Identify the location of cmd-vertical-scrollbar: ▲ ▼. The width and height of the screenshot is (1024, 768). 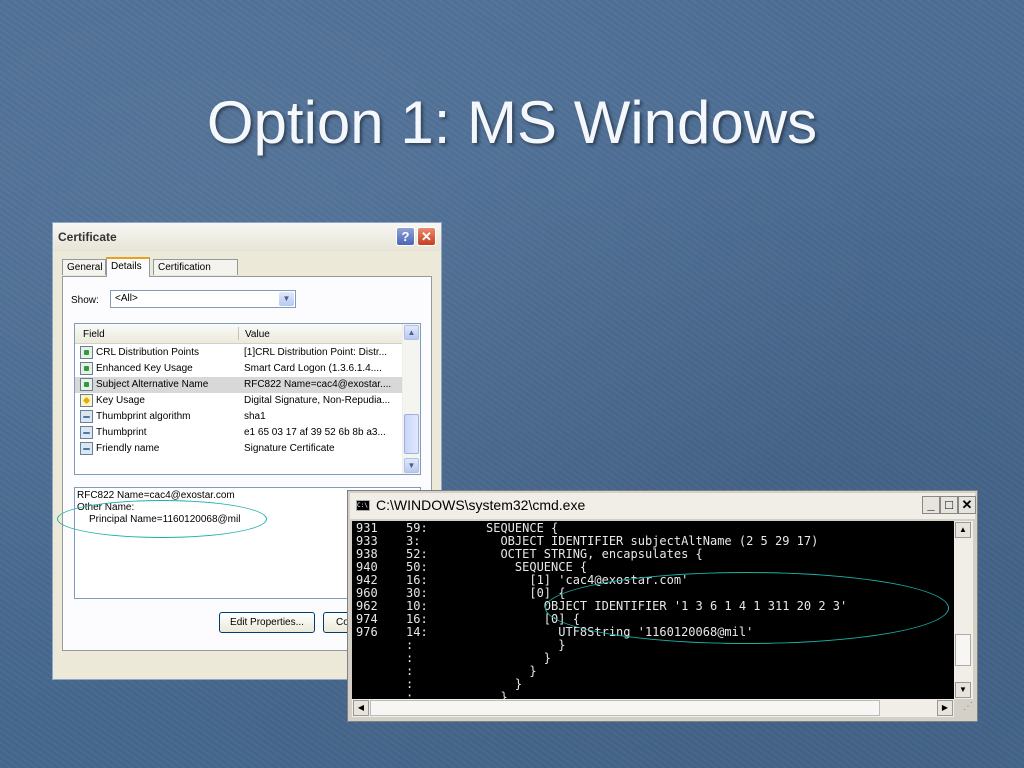
(963, 610).